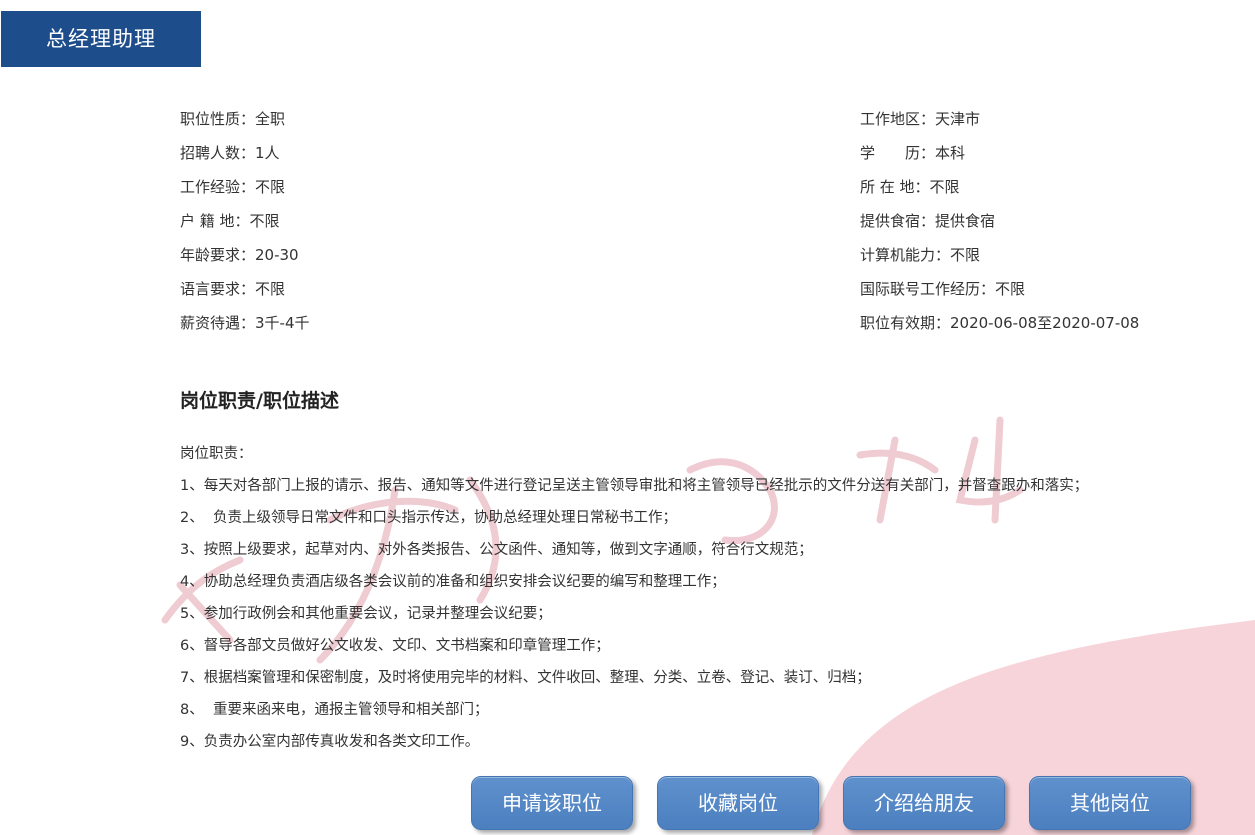 This screenshot has width=1255, height=835. What do you see at coordinates (913, 153) in the screenshot?
I see `info-education: 学 历：本科` at bounding box center [913, 153].